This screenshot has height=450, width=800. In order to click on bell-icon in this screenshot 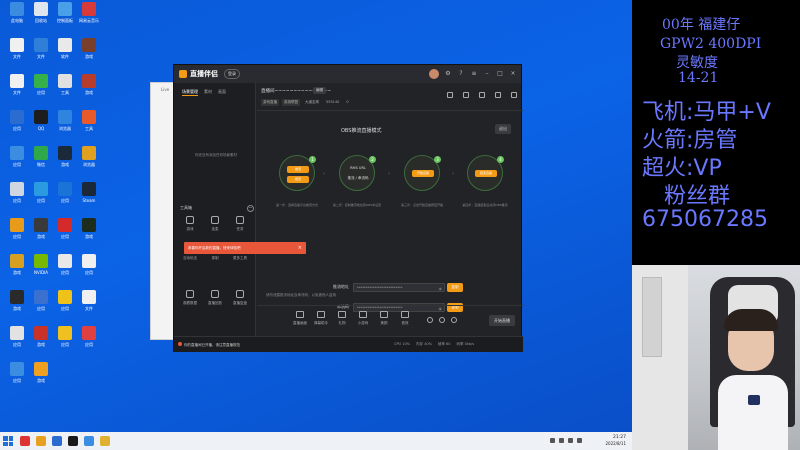, I will do `click(498, 95)`.